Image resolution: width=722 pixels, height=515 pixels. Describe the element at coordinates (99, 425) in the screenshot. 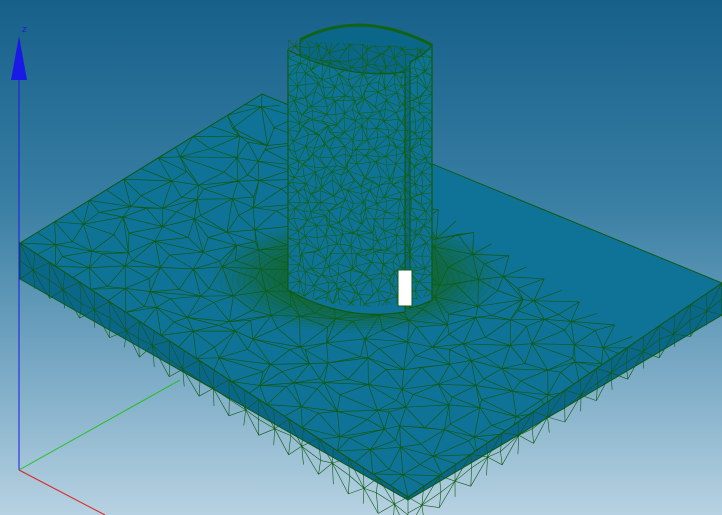

I see `y-axis-line` at that location.